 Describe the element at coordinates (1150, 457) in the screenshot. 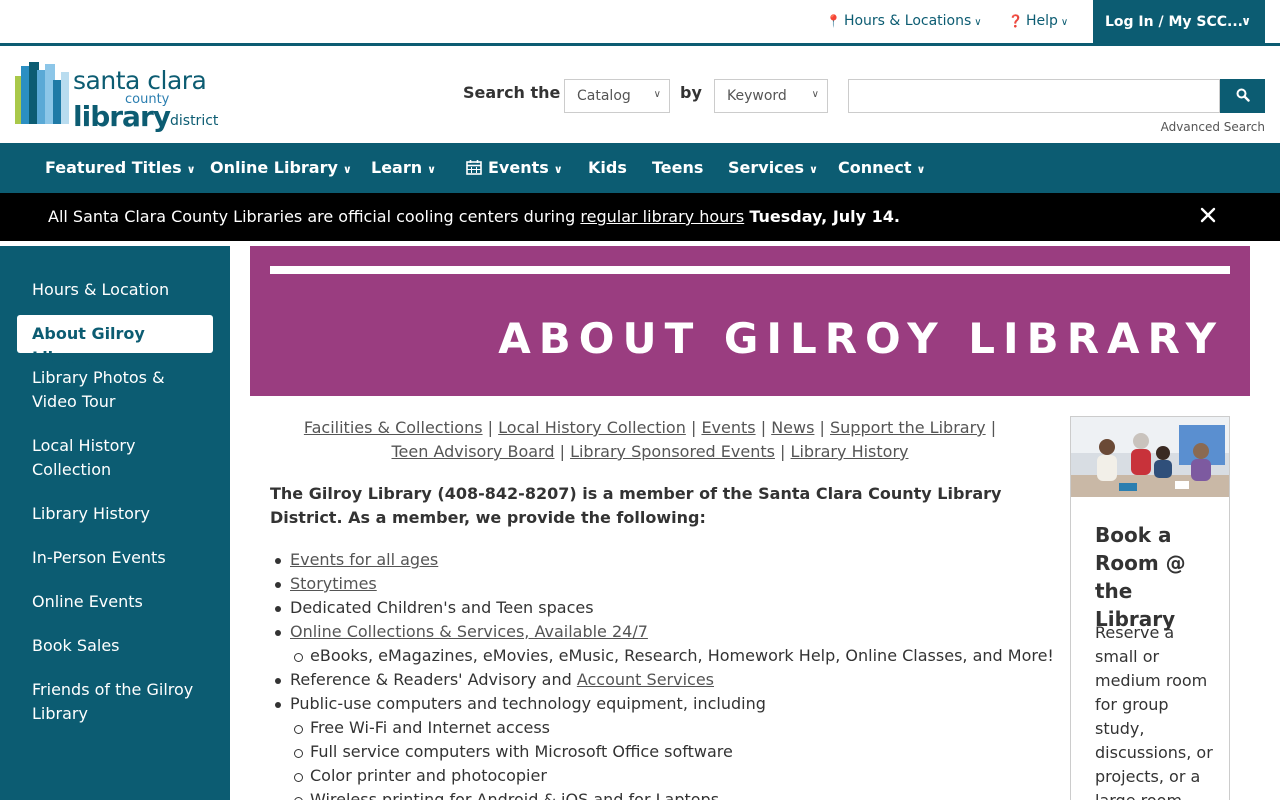

I see `group-photo` at that location.